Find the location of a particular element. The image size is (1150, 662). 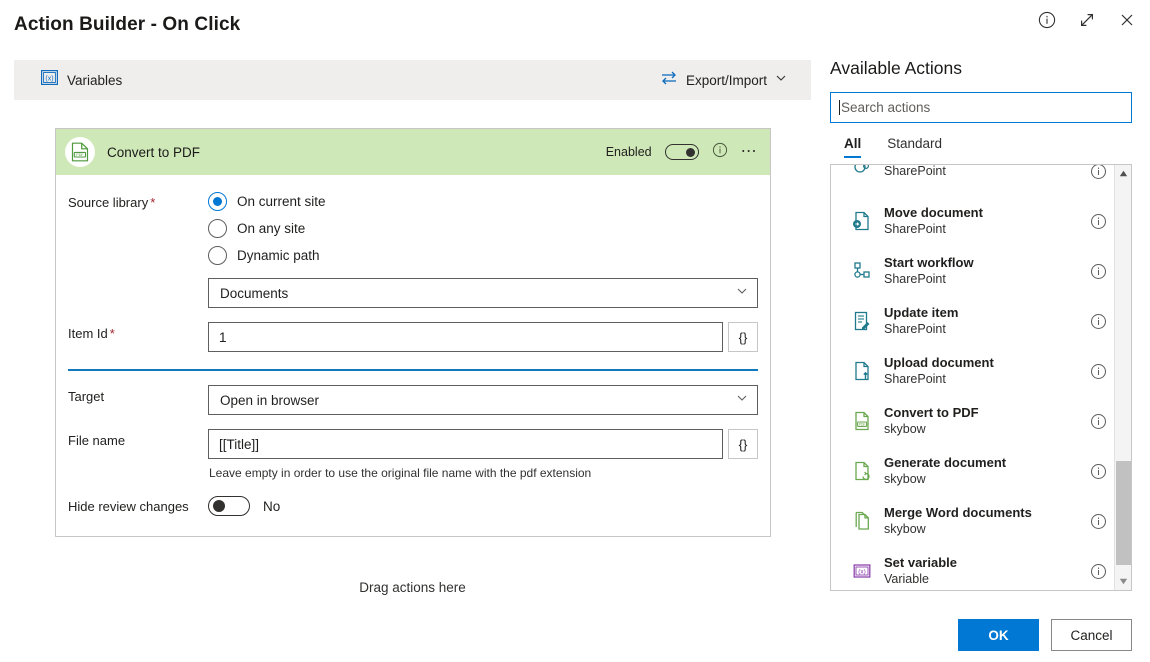

export-import-button: Export/Import is located at coordinates (723, 80).